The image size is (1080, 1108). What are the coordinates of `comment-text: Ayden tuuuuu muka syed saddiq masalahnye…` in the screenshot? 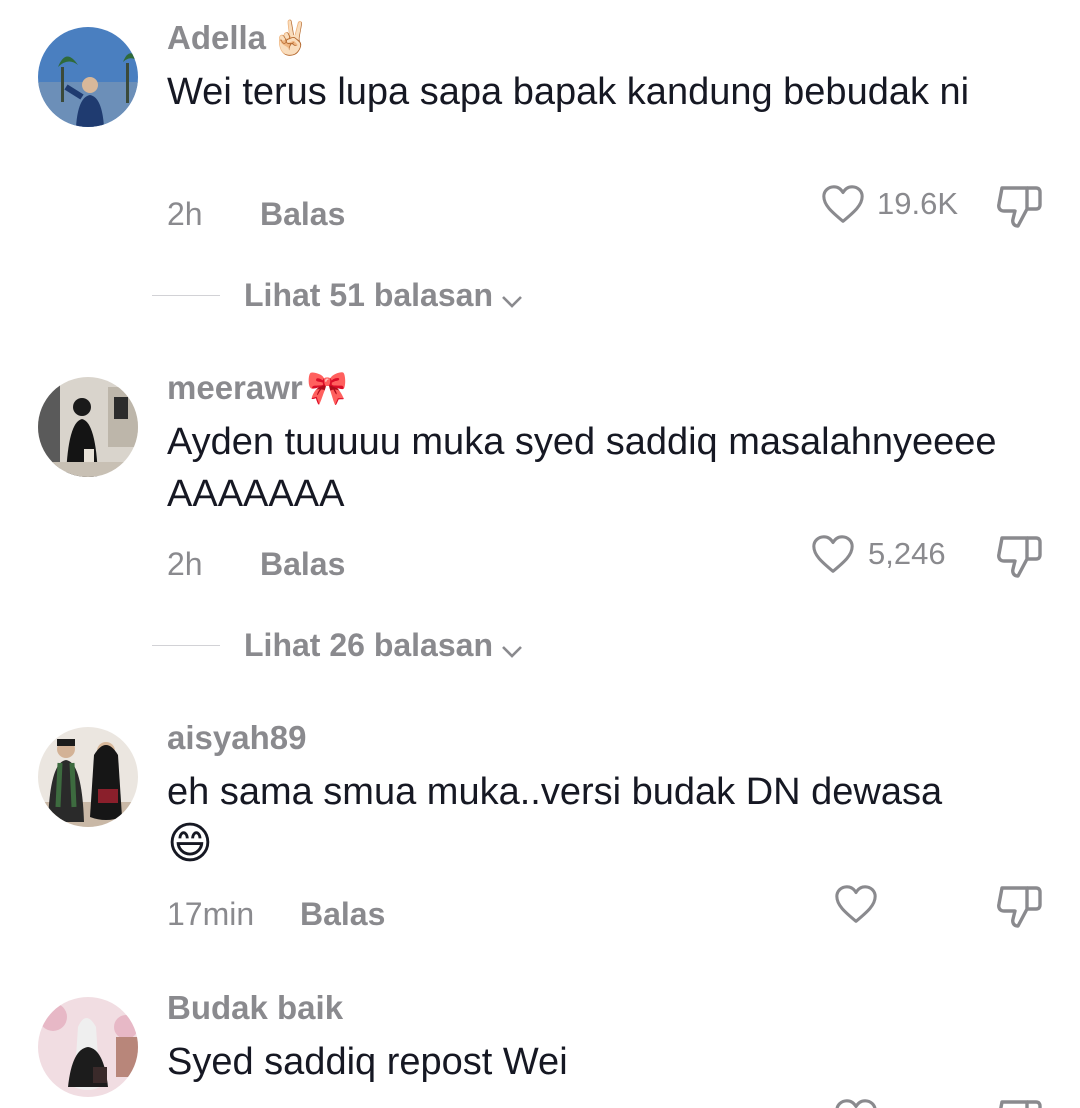 It's located at (582, 468).